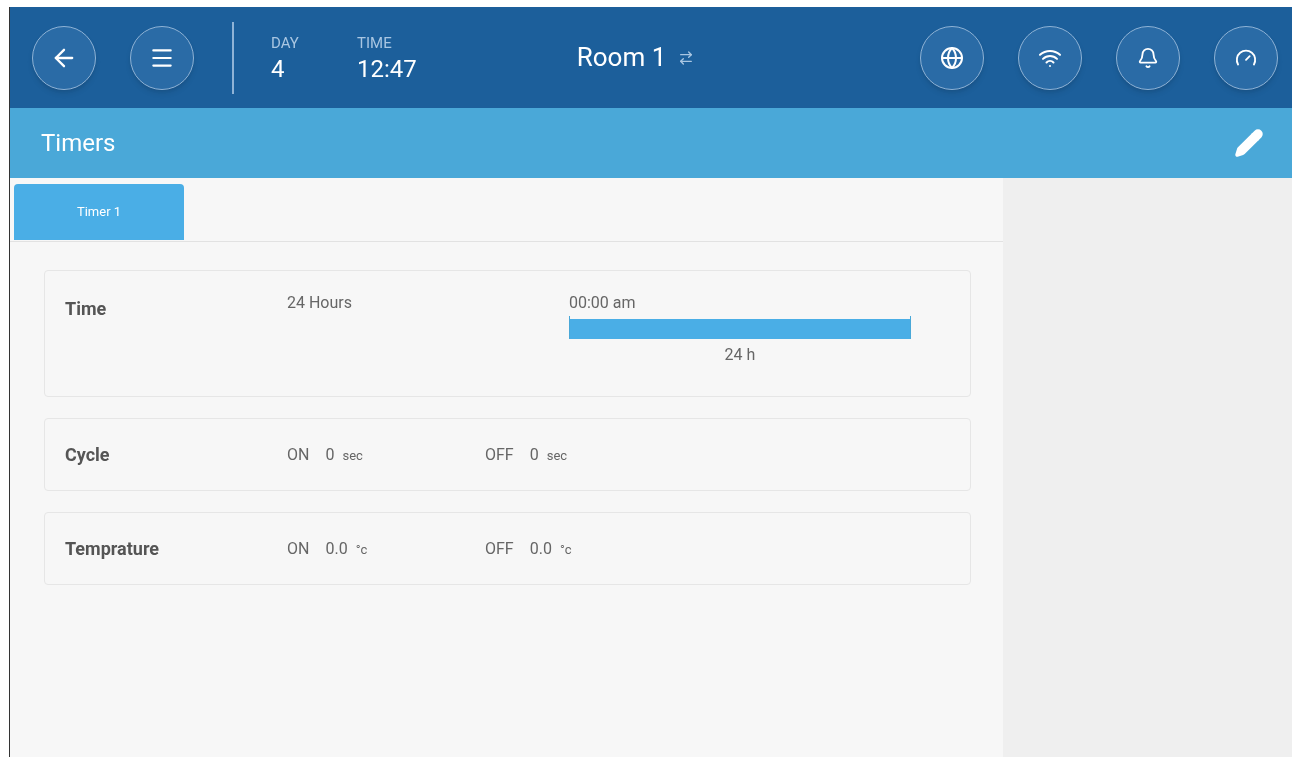 This screenshot has width=1292, height=757. I want to click on globe-button, so click(952, 57).